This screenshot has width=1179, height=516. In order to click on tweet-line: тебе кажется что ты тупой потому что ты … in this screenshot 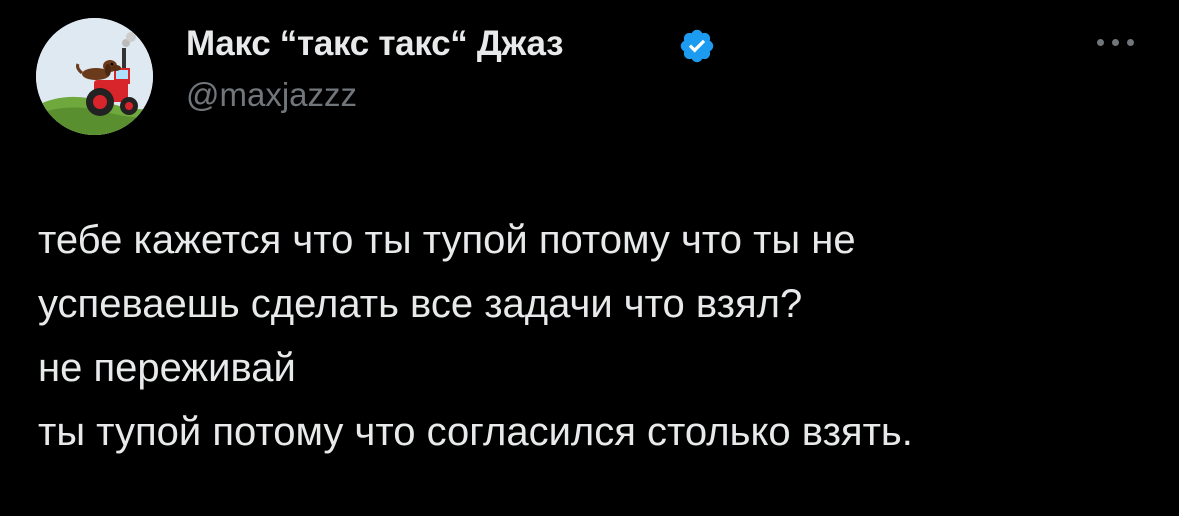, I will do `click(447, 240)`.